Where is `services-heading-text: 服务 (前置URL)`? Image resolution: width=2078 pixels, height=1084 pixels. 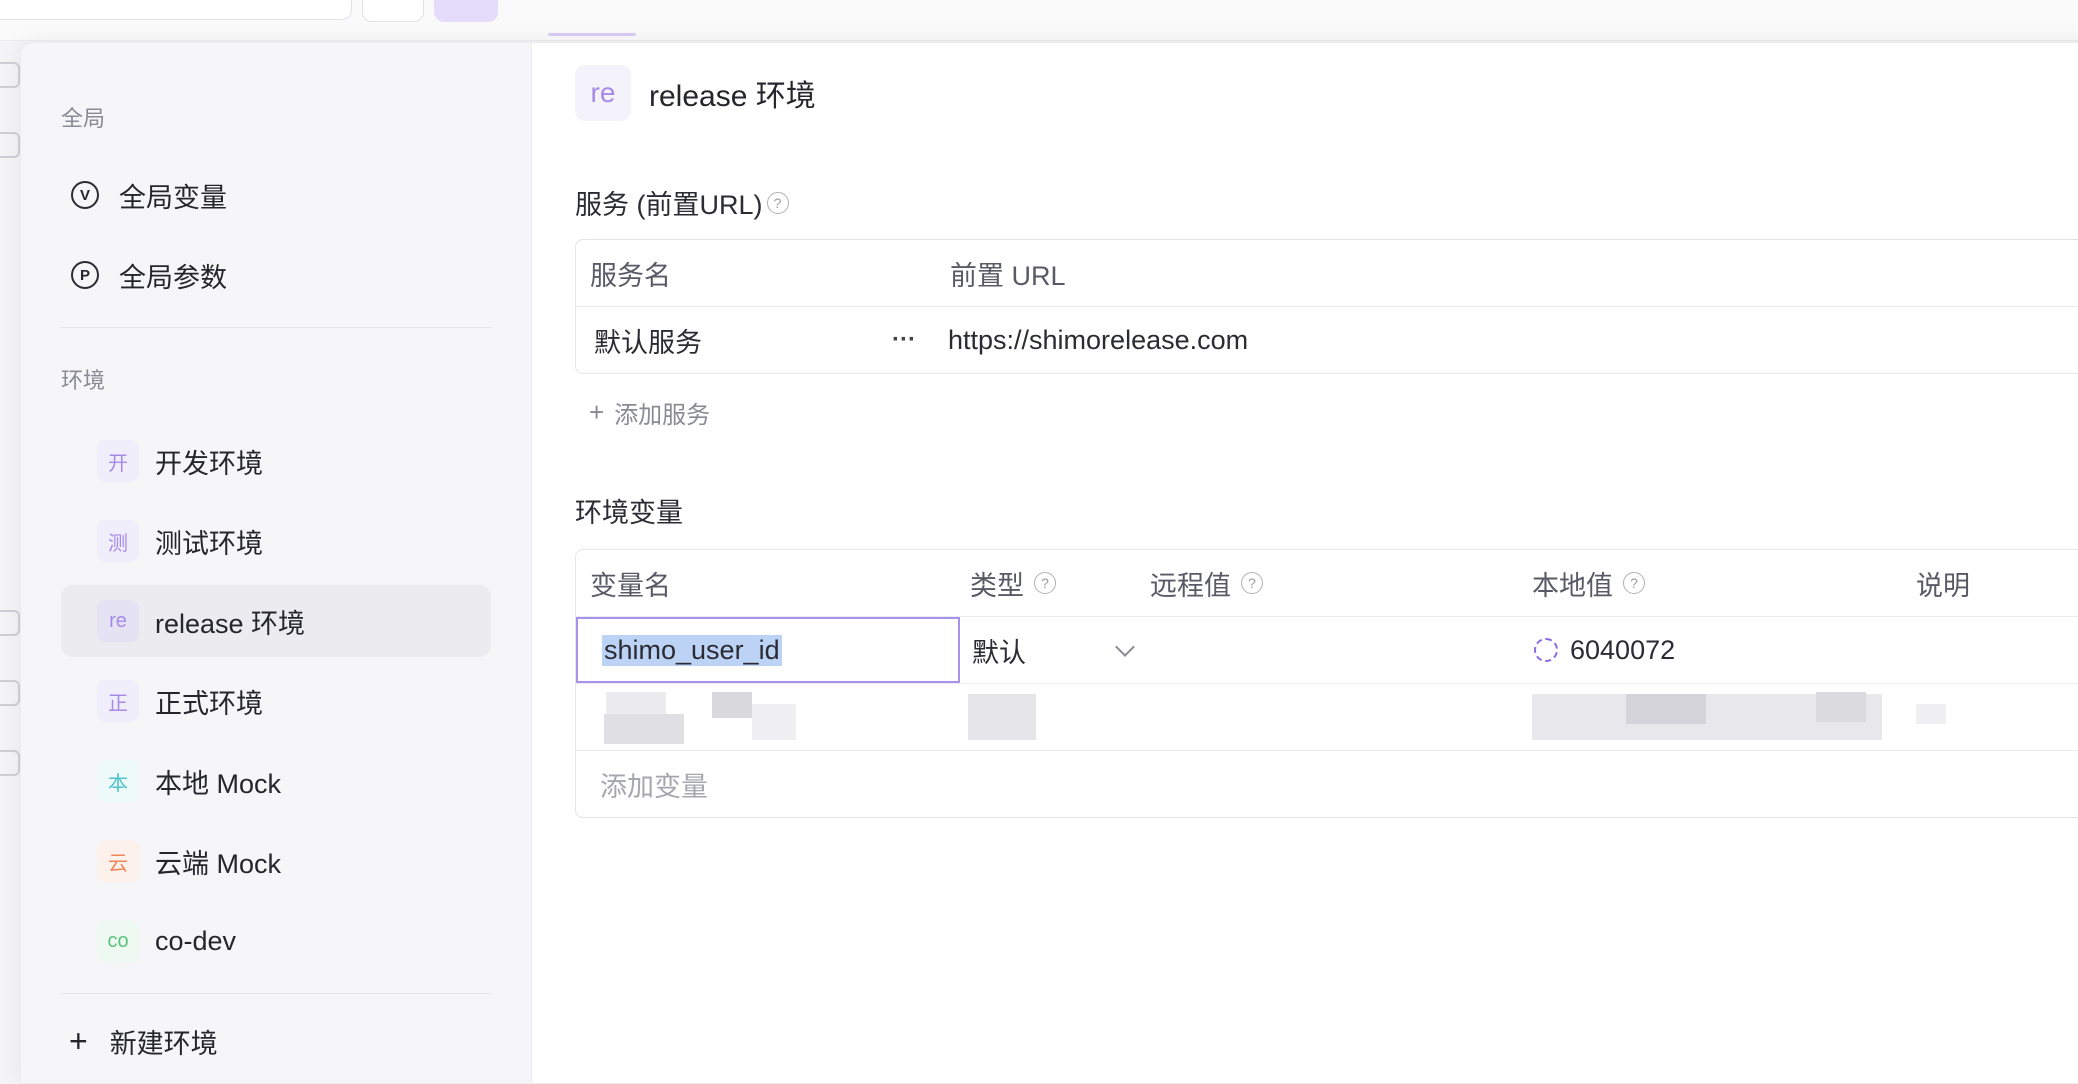 services-heading-text: 服务 (前置URL) is located at coordinates (669, 205).